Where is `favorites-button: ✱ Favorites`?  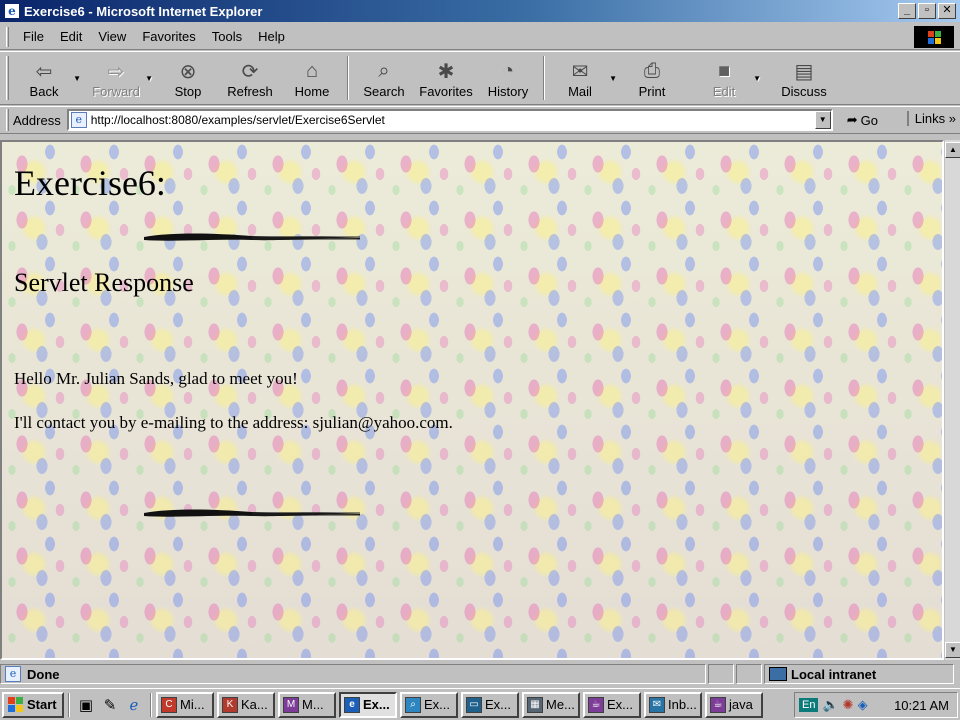 favorites-button: ✱ Favorites is located at coordinates (446, 78).